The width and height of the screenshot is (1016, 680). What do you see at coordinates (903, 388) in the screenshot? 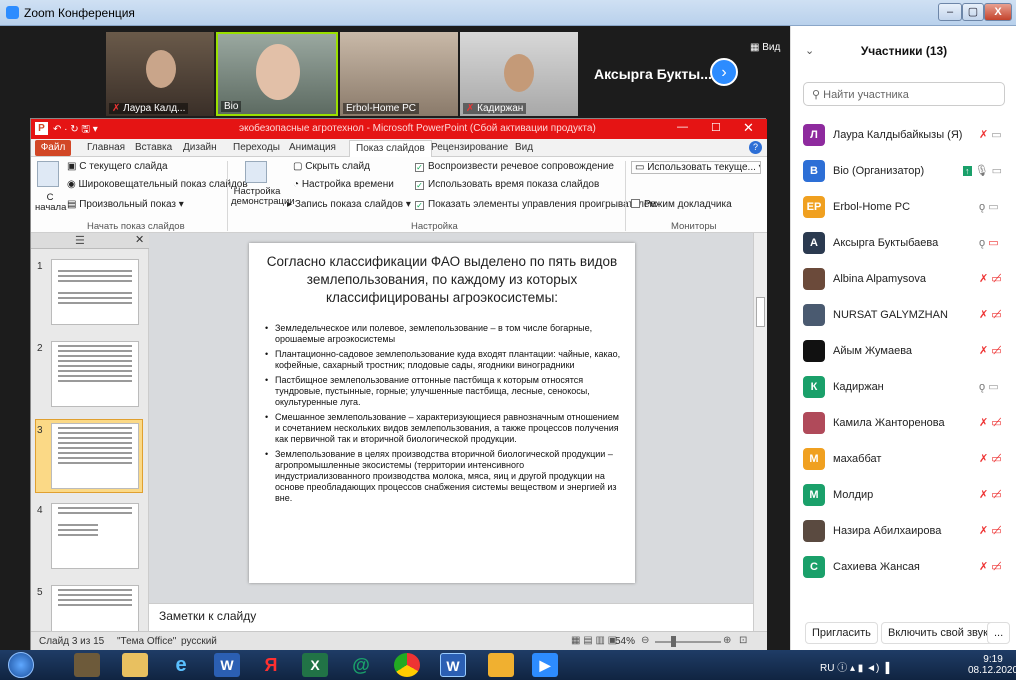
I see `participant-row: К Кадиржан ǫ ▭` at bounding box center [903, 388].